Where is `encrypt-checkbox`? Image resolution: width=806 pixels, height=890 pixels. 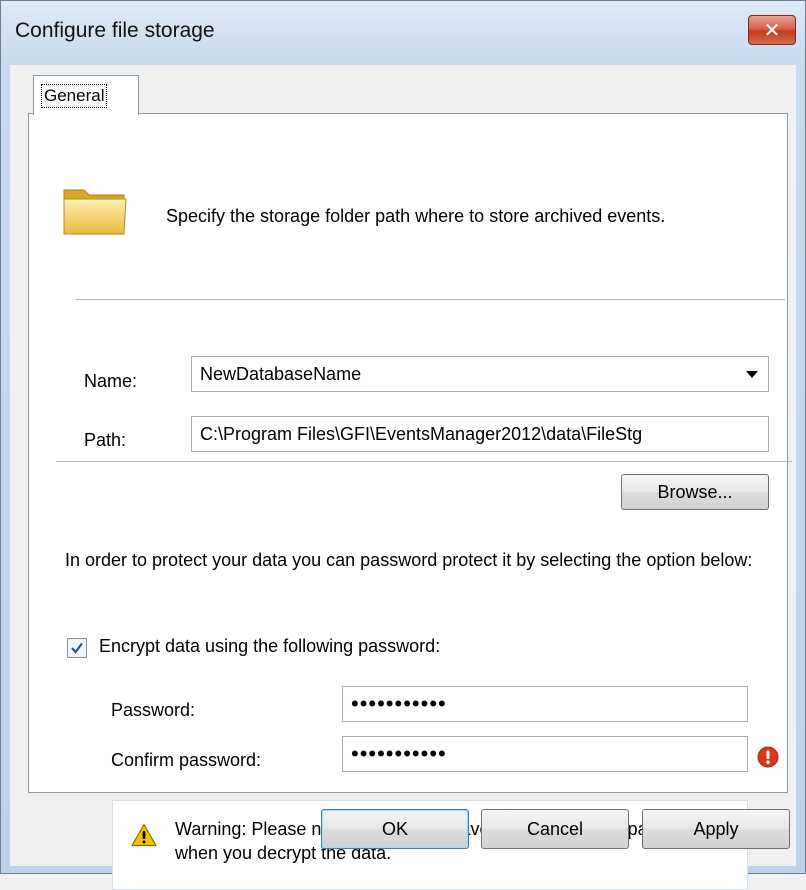 encrypt-checkbox is located at coordinates (77, 648).